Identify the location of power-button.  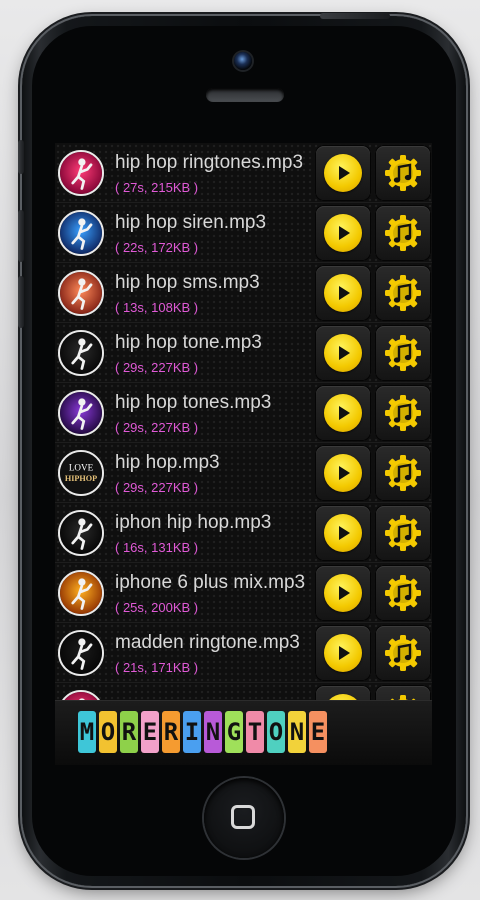
(355, 16).